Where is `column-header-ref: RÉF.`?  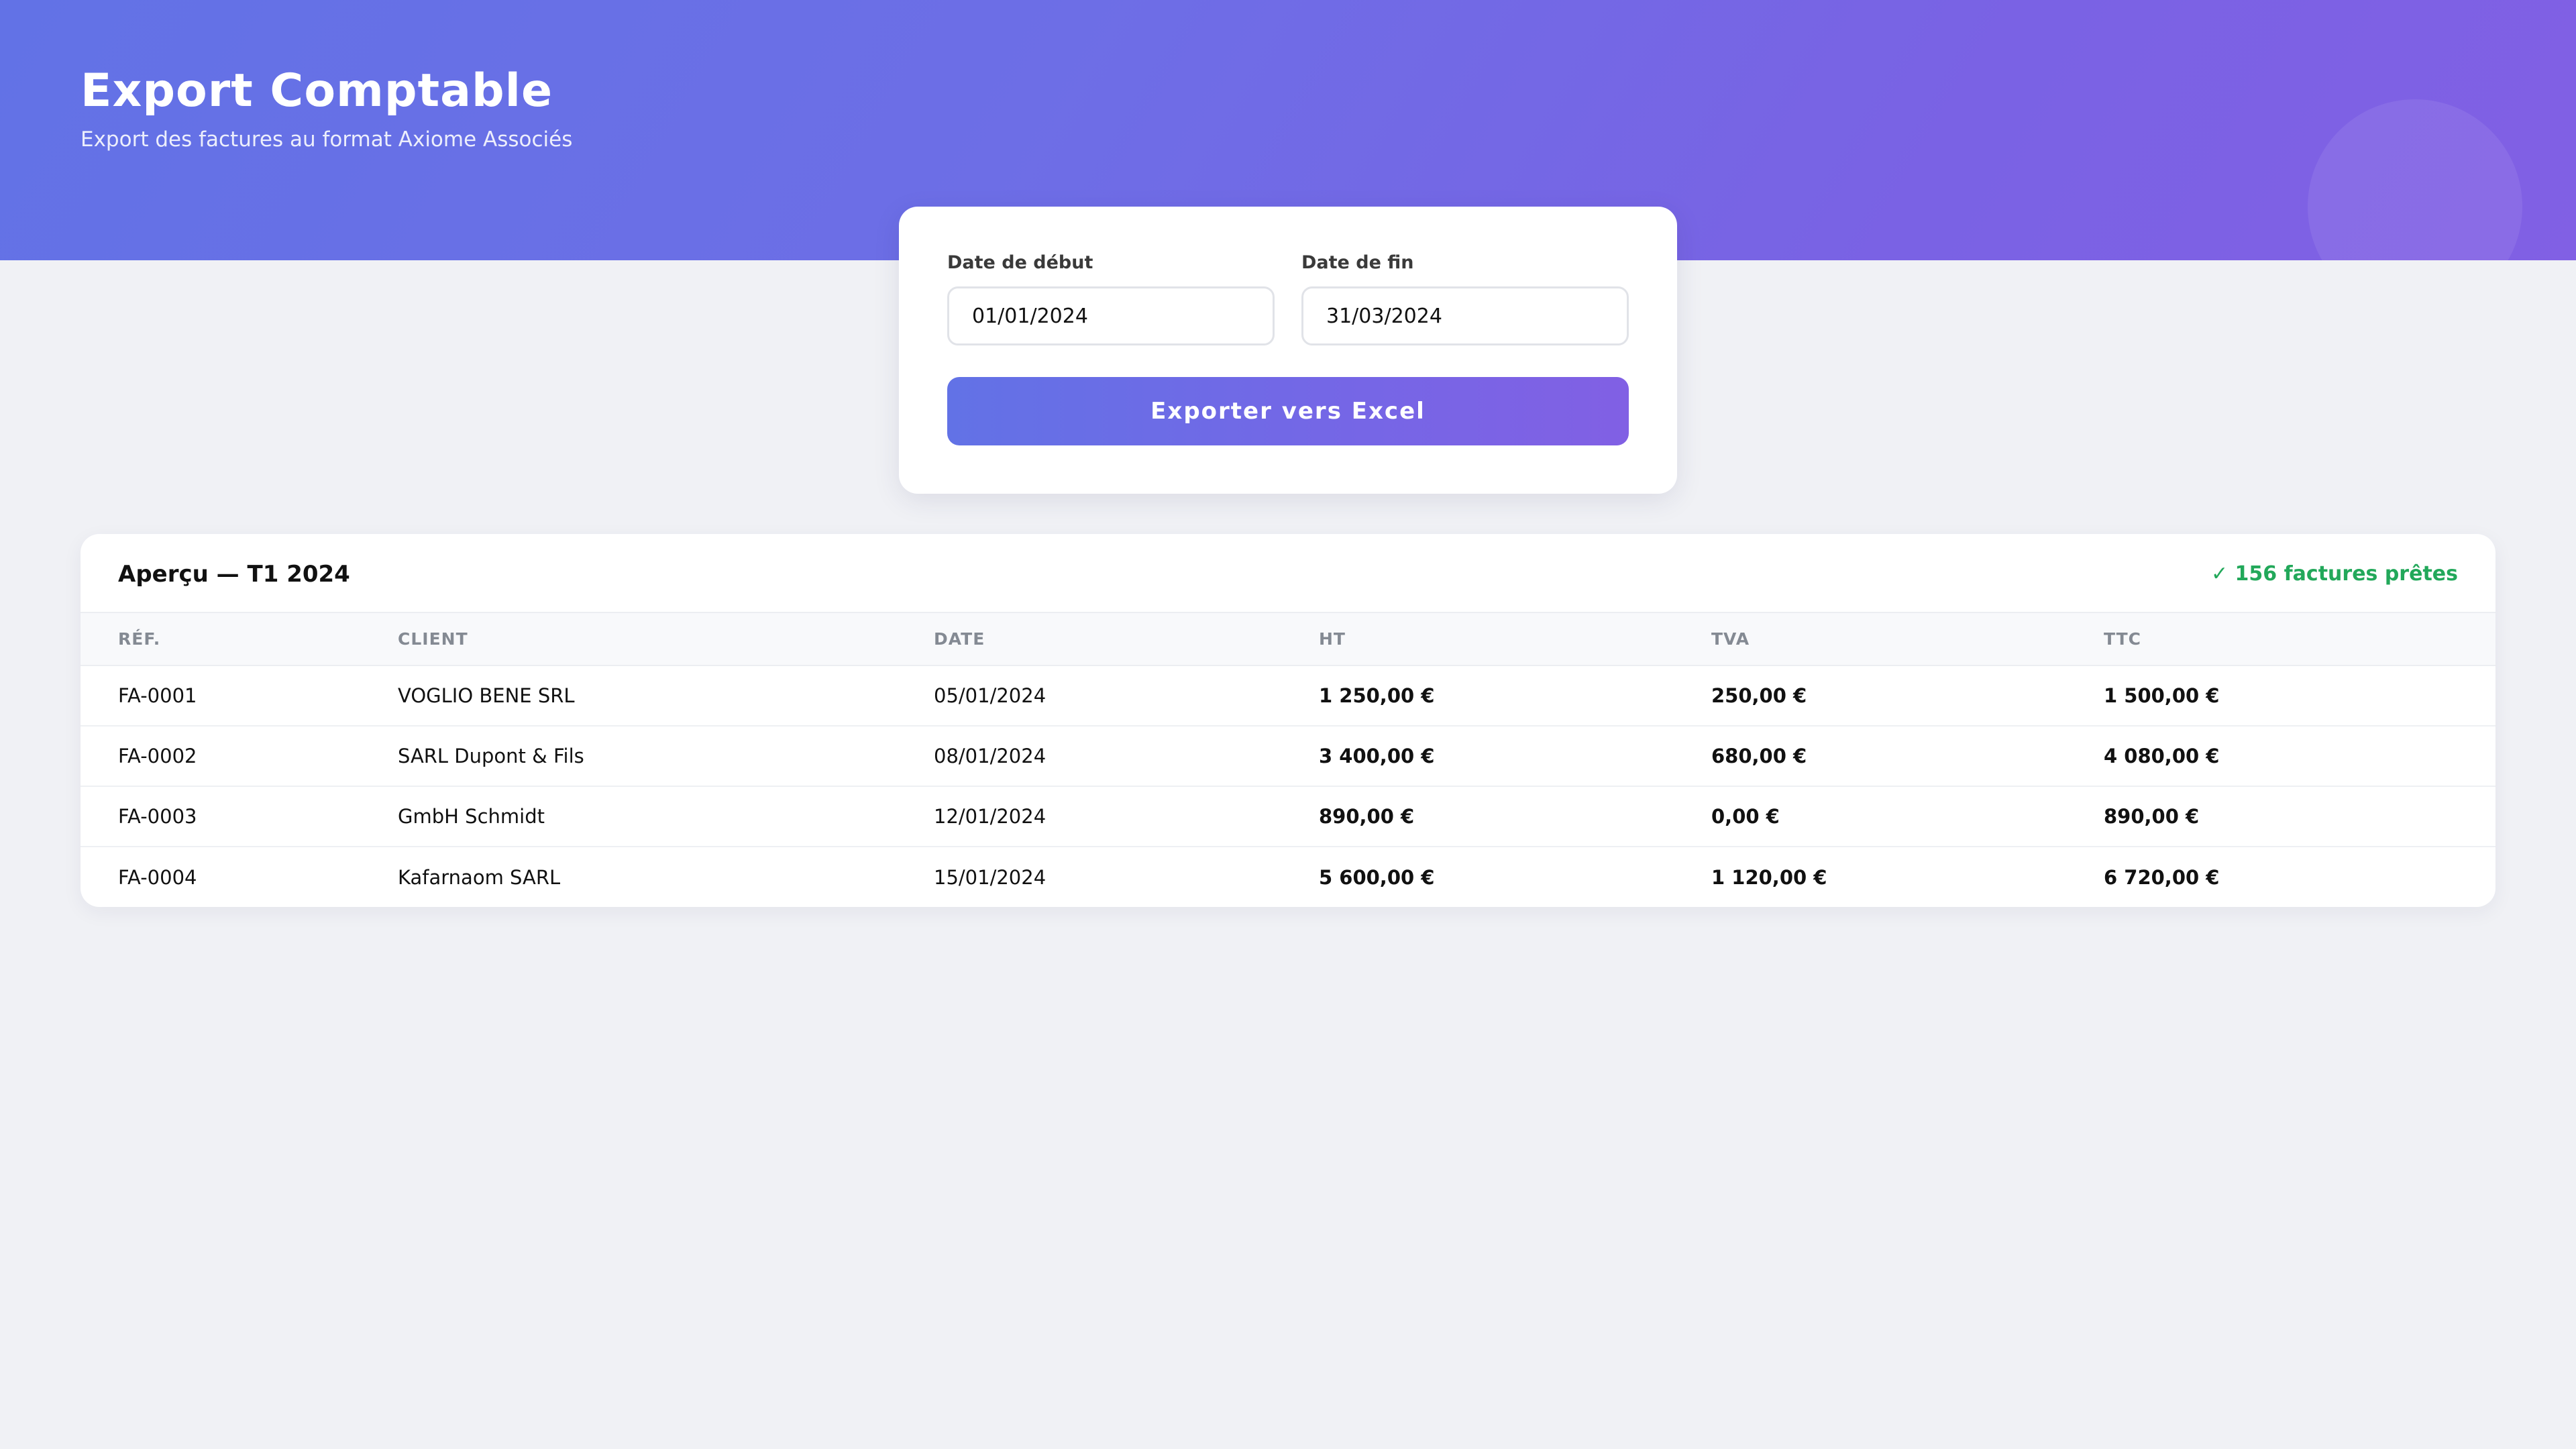 column-header-ref: RÉF. is located at coordinates (239, 639).